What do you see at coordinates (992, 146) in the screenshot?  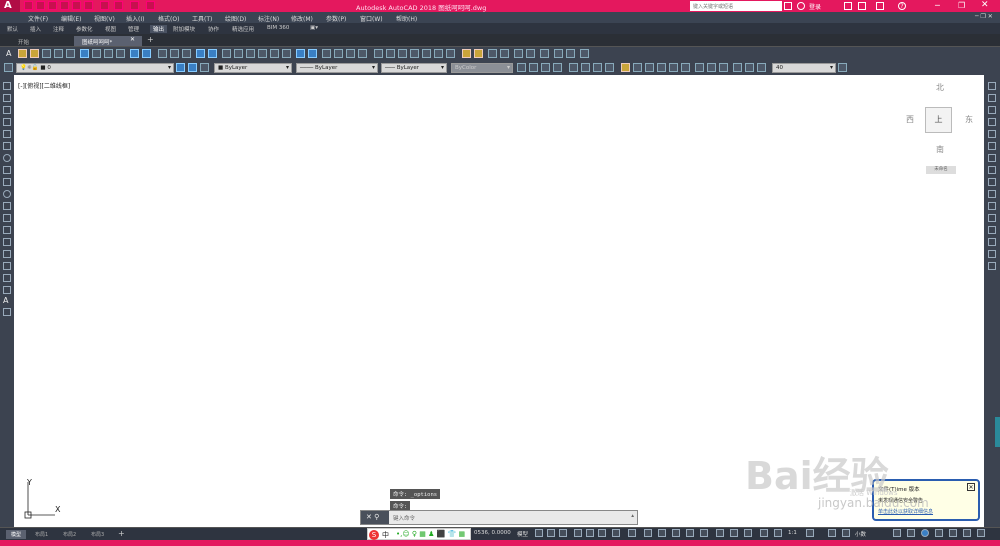 I see `move-icon` at bounding box center [992, 146].